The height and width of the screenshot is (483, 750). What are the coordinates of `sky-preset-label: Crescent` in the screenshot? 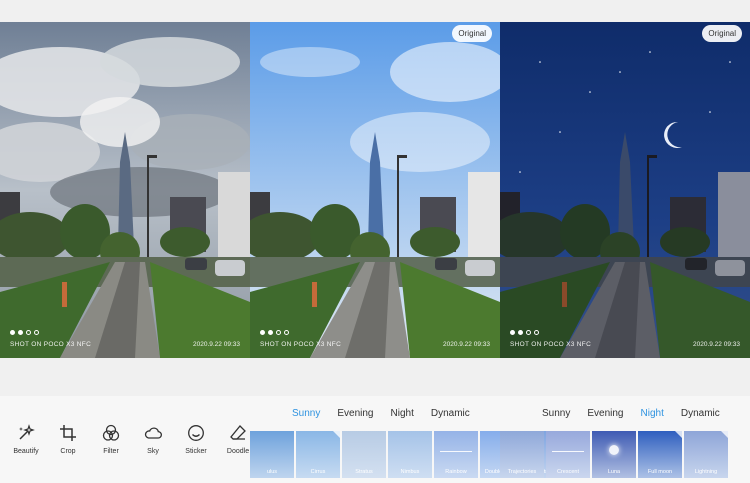 It's located at (567, 472).